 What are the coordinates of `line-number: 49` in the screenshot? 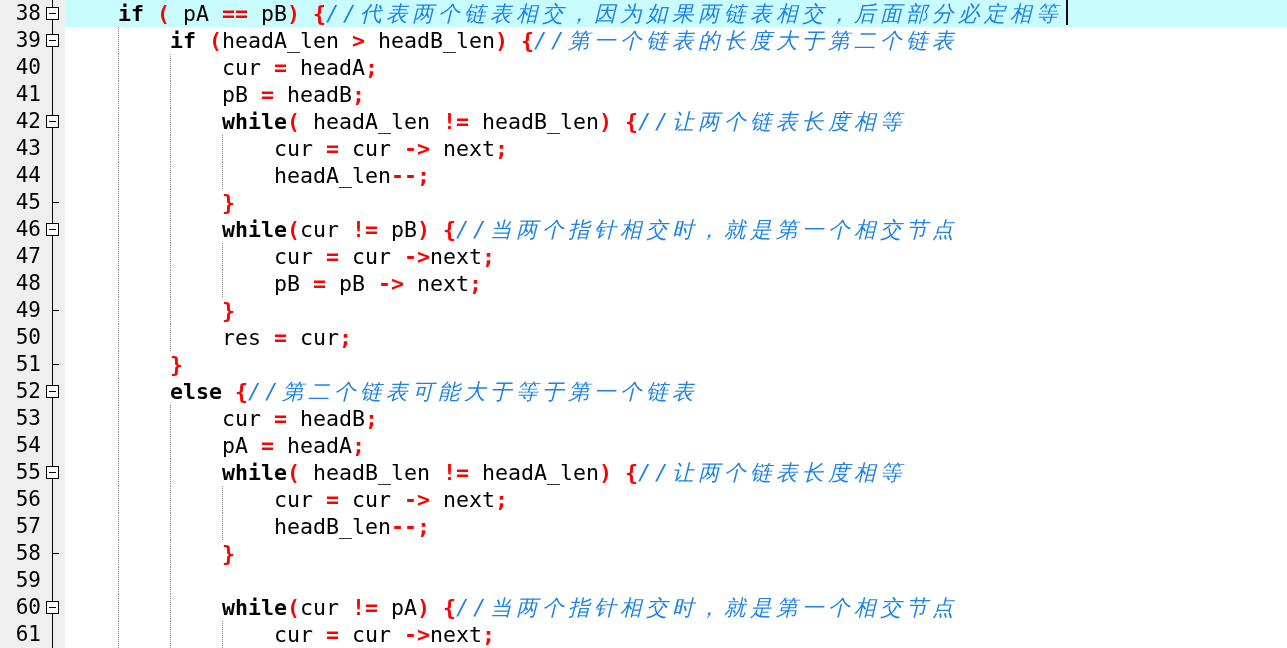 It's located at (28, 310).